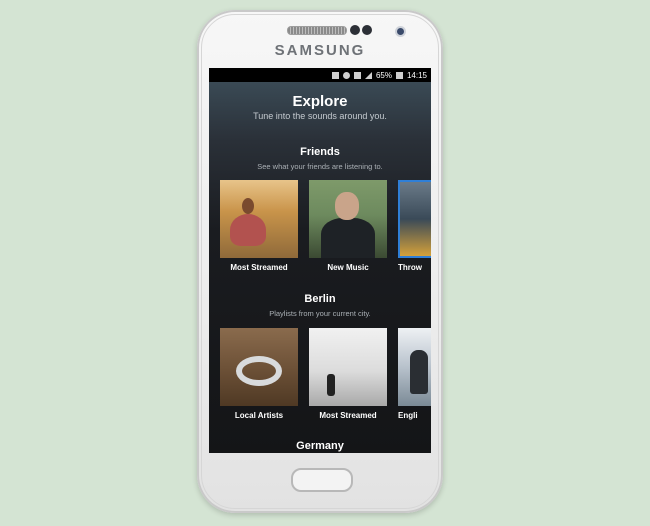 This screenshot has width=650, height=526. I want to click on earpiece-speaker, so click(317, 30).